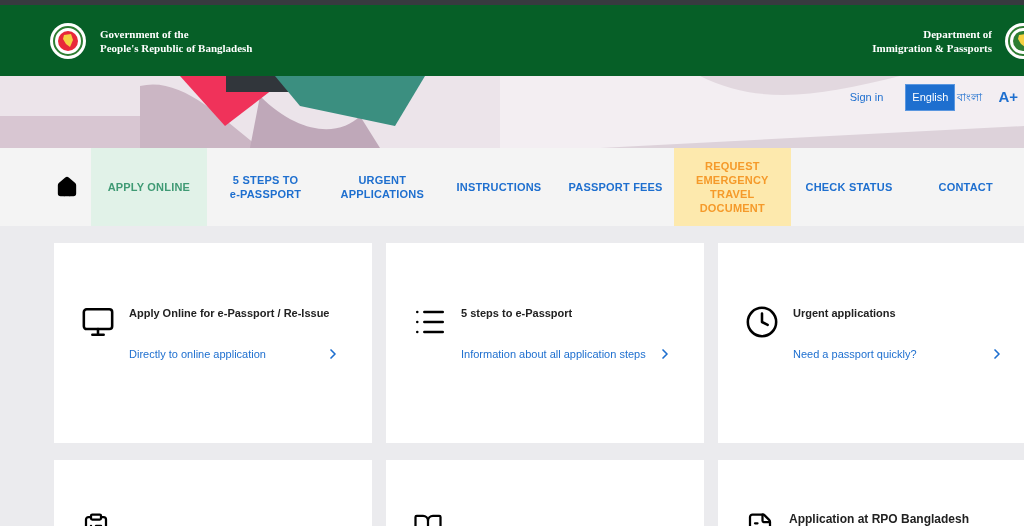 Image resolution: width=1024 pixels, height=526 pixels. Describe the element at coordinates (965, 187) in the screenshot. I see `nav-tab: CONTACT` at that location.